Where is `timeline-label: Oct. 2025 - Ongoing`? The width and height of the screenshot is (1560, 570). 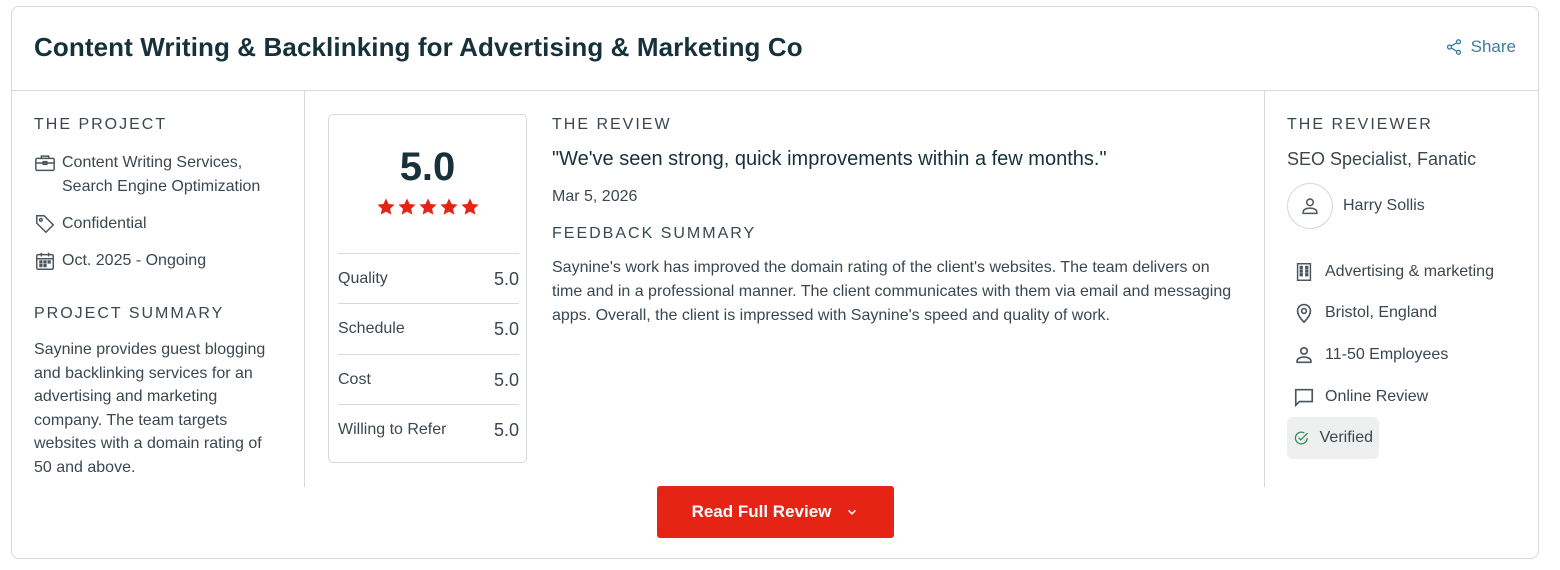 timeline-label: Oct. 2025 - Ongoing is located at coordinates (134, 260).